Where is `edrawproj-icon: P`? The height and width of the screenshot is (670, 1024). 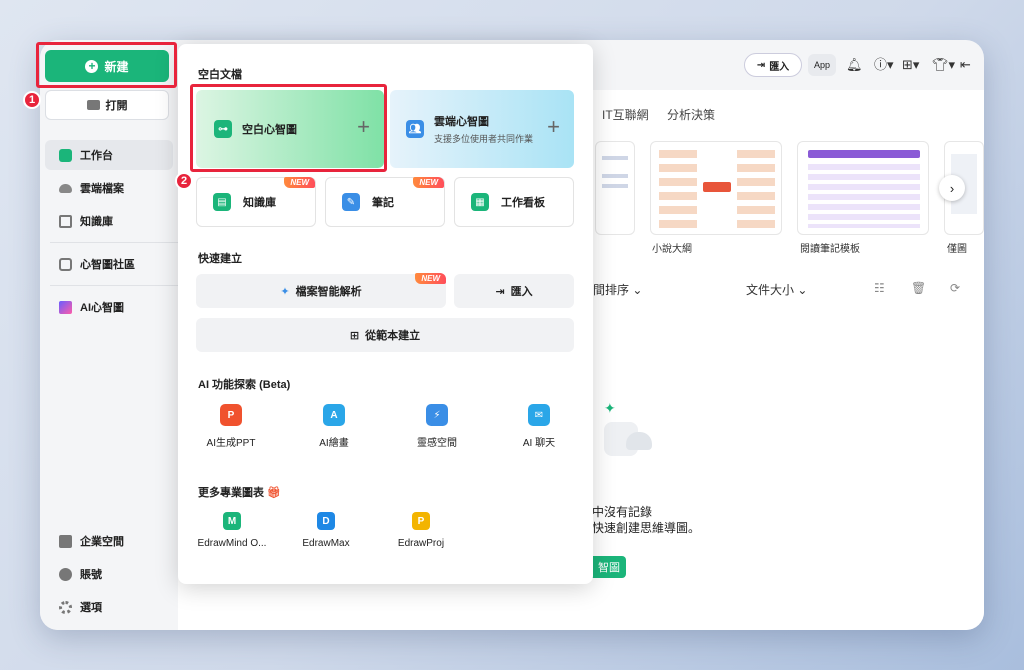
edrawproj-icon: P is located at coordinates (421, 521).